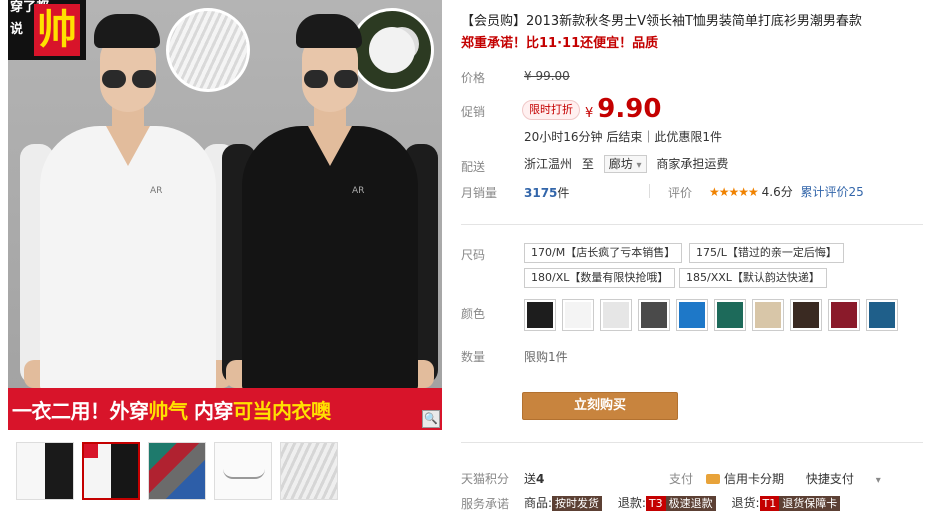 This screenshot has height=517, width=930. Describe the element at coordinates (830, 479) in the screenshot. I see `quick-pay: 快捷支付` at that location.